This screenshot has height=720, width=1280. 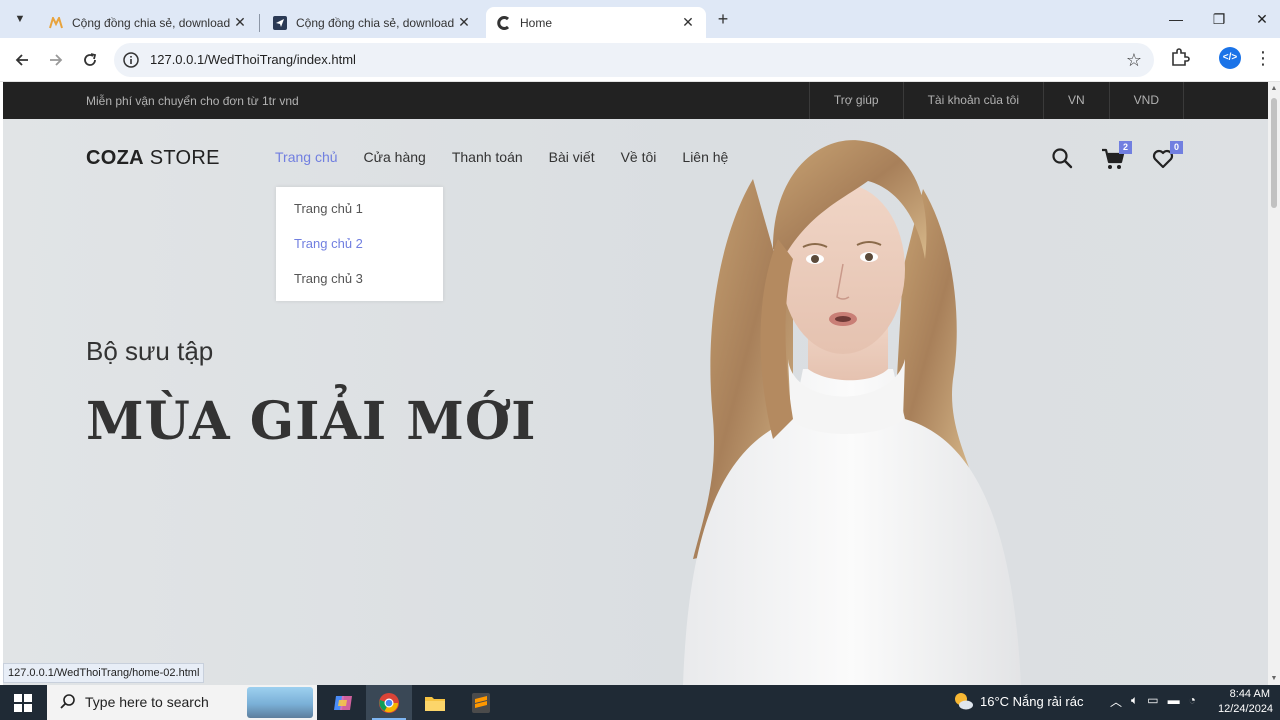 I want to click on back-button, so click(x=22, y=60).